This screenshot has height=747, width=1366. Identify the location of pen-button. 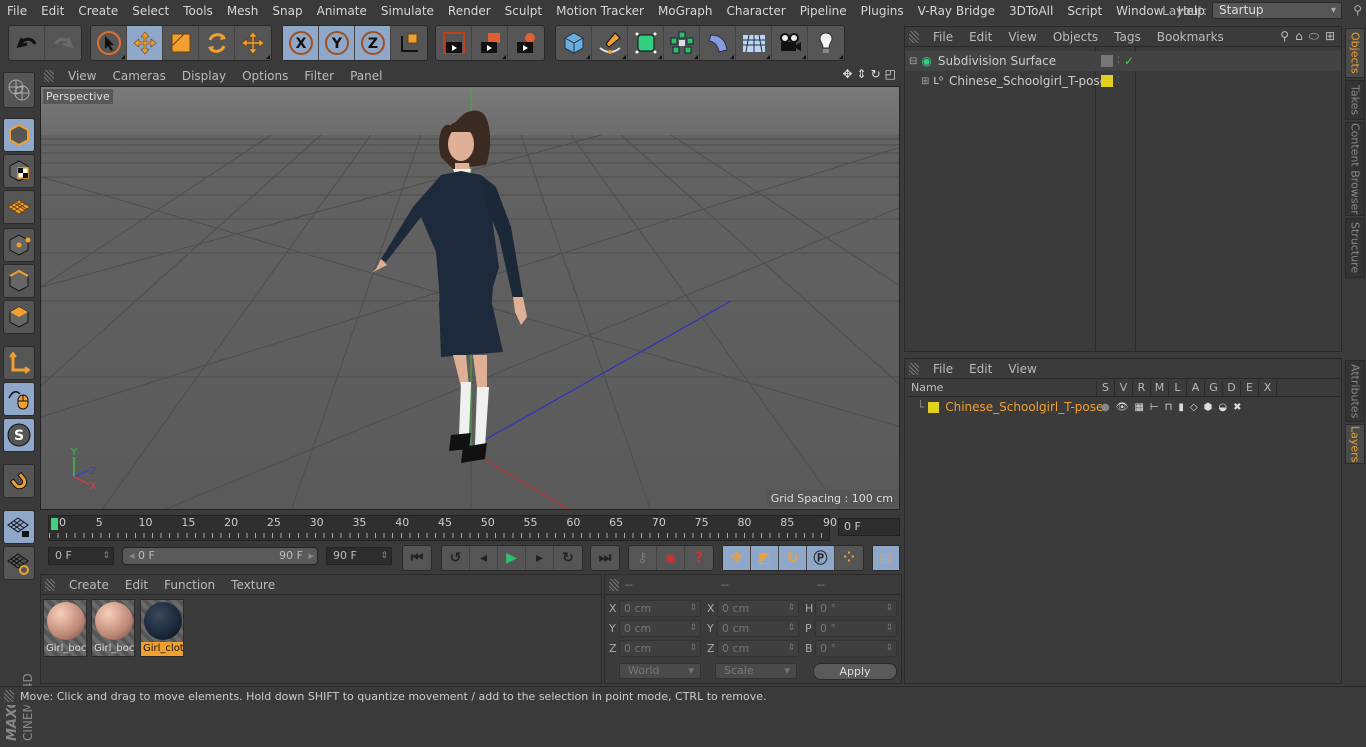
(610, 43).